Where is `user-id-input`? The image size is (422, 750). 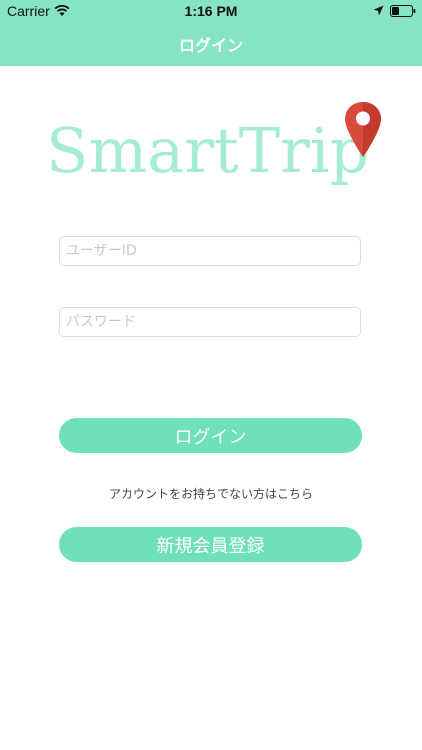
user-id-input is located at coordinates (210, 251).